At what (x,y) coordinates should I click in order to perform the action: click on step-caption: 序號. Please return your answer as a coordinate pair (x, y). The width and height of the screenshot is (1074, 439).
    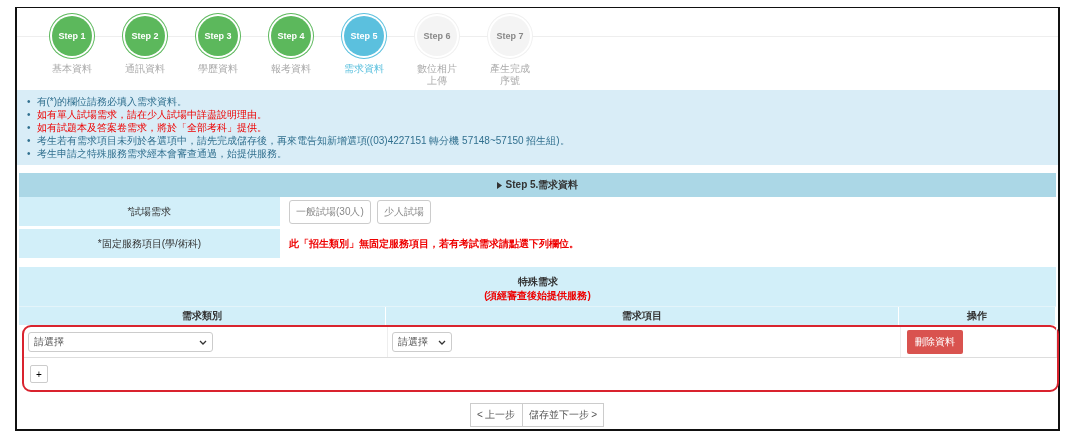
    Looking at the image, I should click on (510, 81).